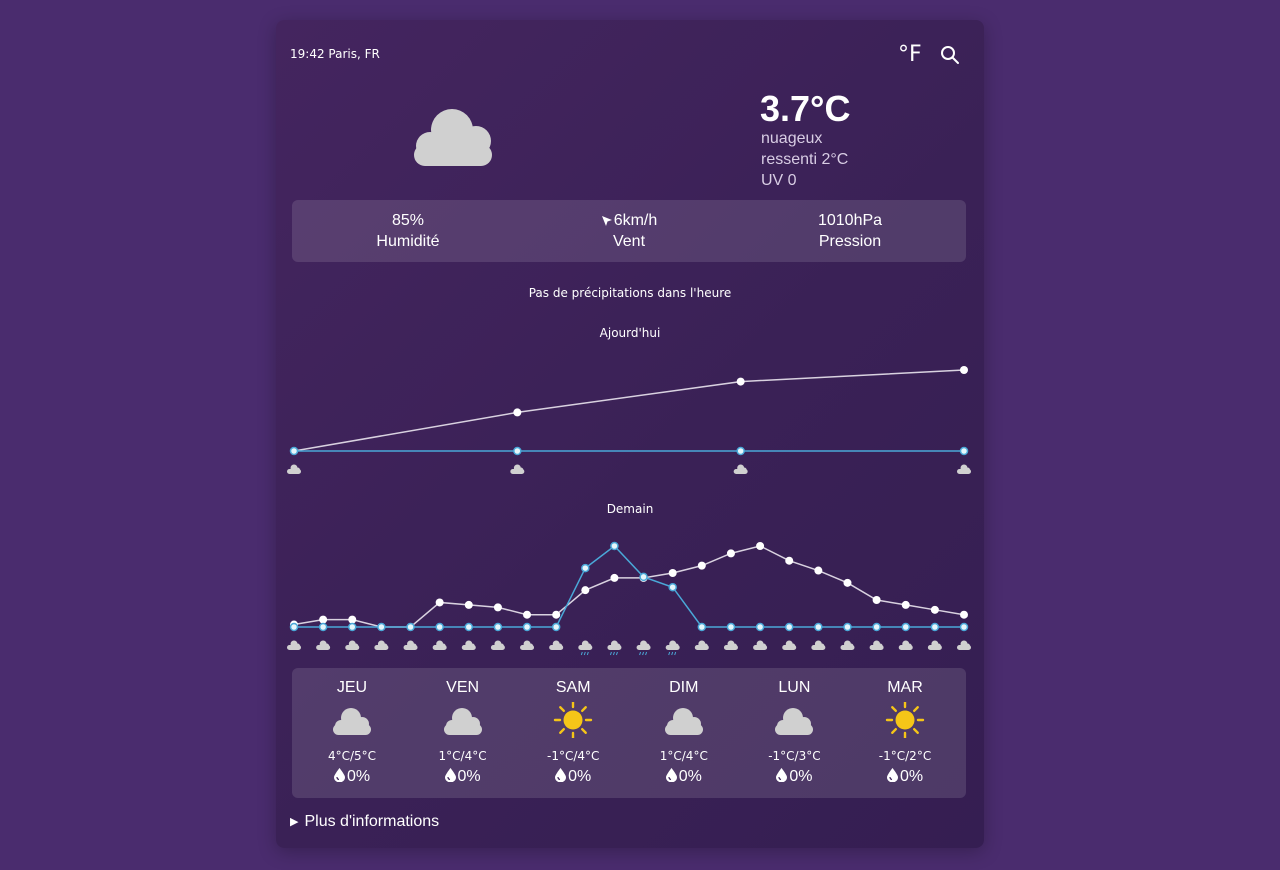  I want to click on forecast-temperatures: -1°C/3°C, so click(794, 756).